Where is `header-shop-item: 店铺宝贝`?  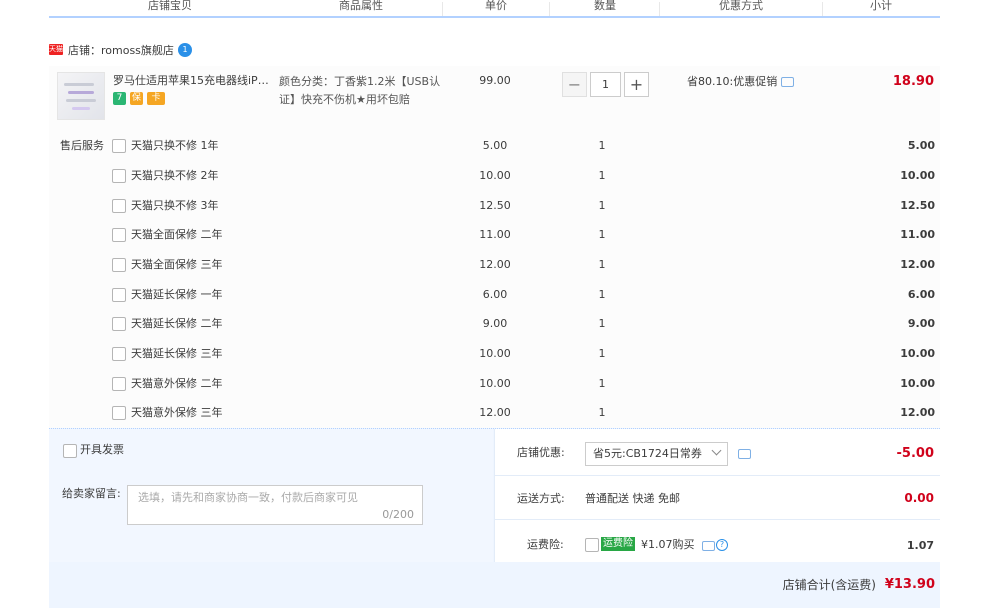
header-shop-item: 店铺宝贝 is located at coordinates (170, 6).